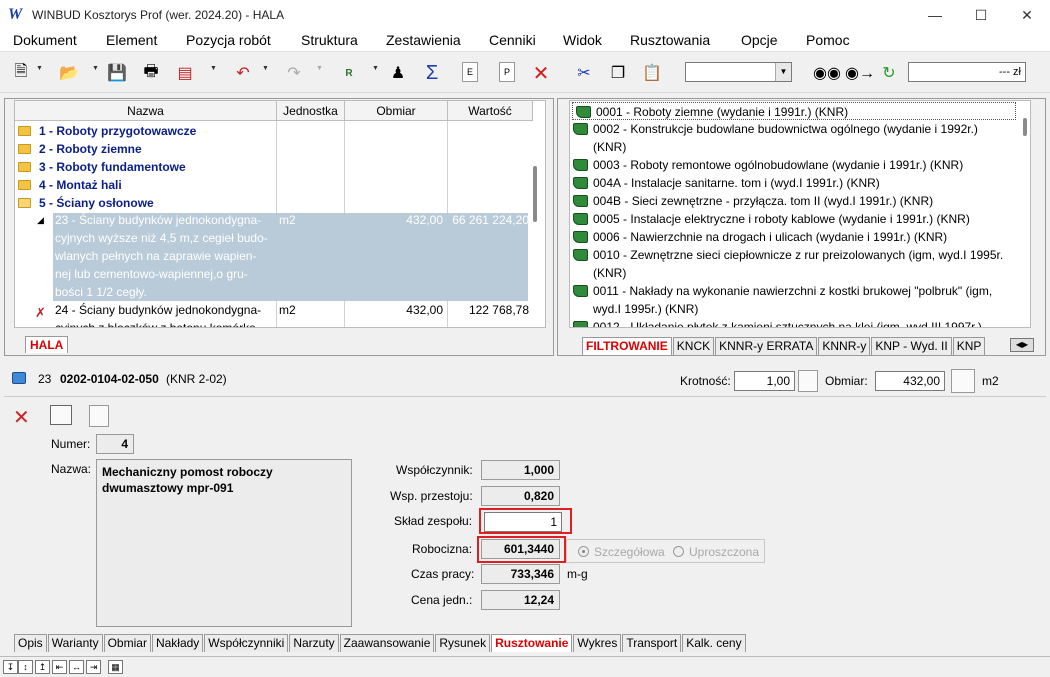  I want to click on col-jednostka: Jednostka, so click(311, 111).